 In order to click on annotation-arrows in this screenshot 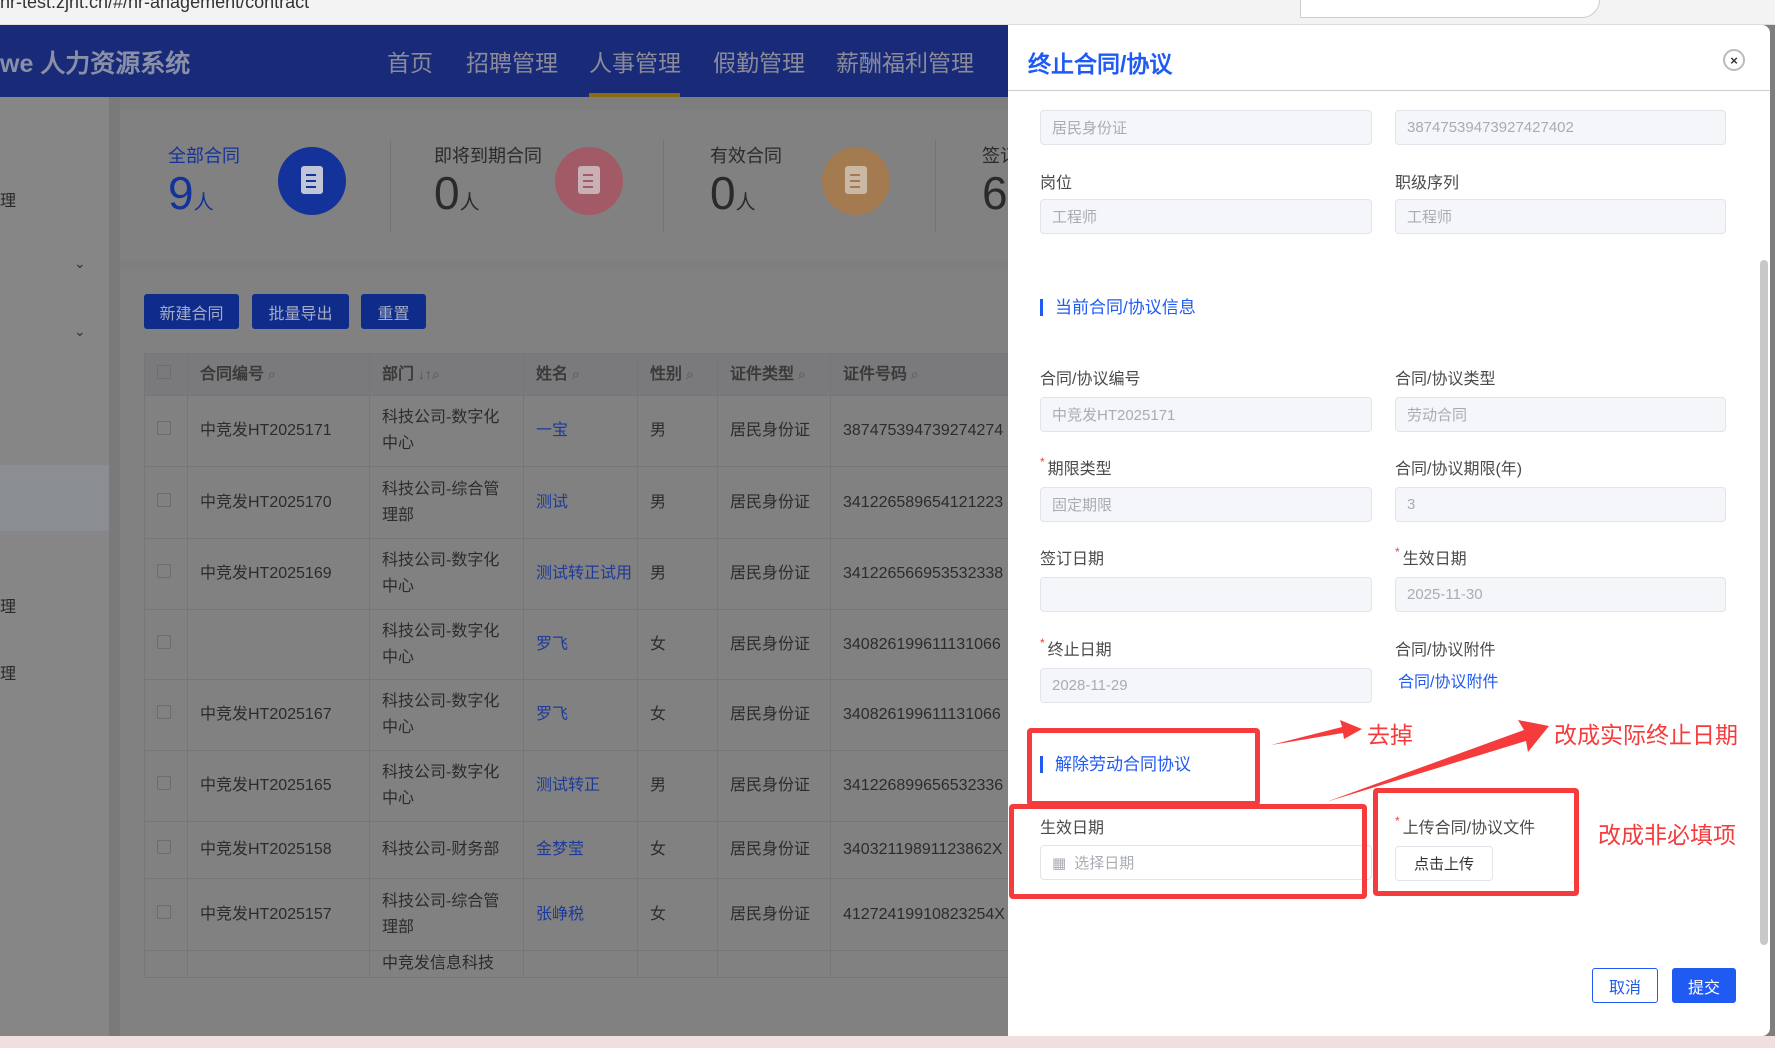, I will do `click(1410, 761)`.